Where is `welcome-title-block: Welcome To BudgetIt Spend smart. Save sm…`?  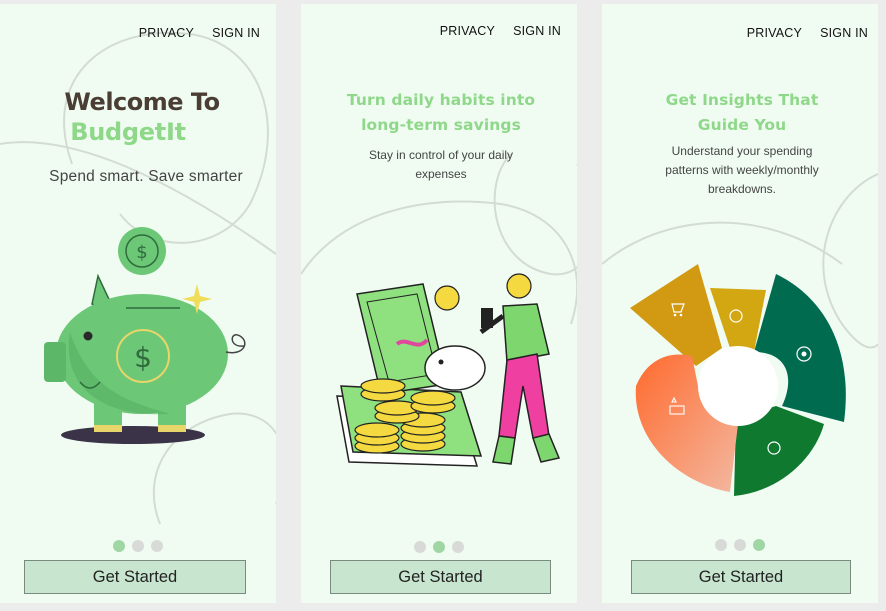 welcome-title-block: Welcome To BudgetIt Spend smart. Save sm… is located at coordinates (138, 137).